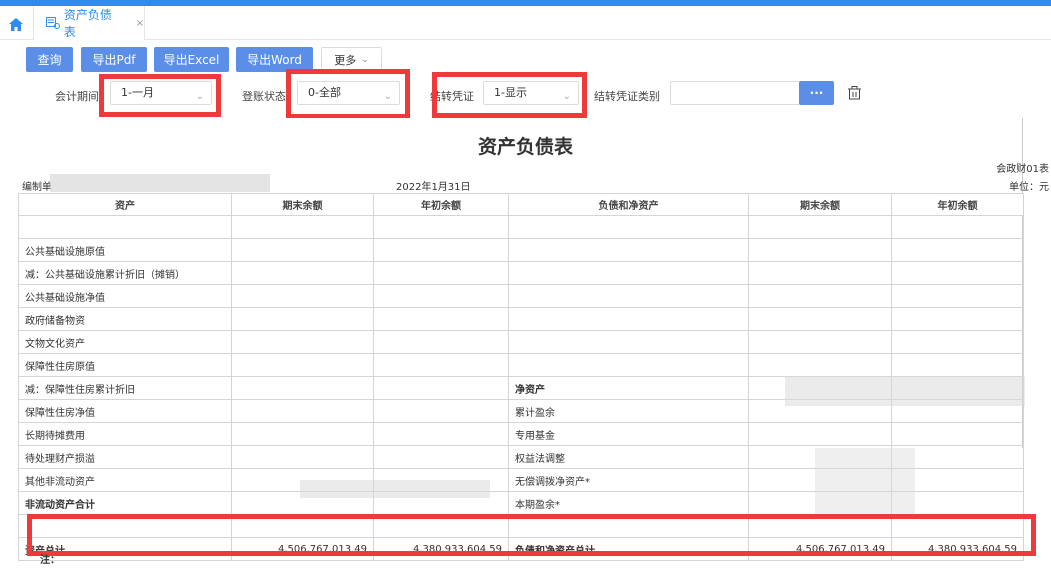 Image resolution: width=1051 pixels, height=575 pixels. I want to click on liability-name-cell: 净资产, so click(628, 388).